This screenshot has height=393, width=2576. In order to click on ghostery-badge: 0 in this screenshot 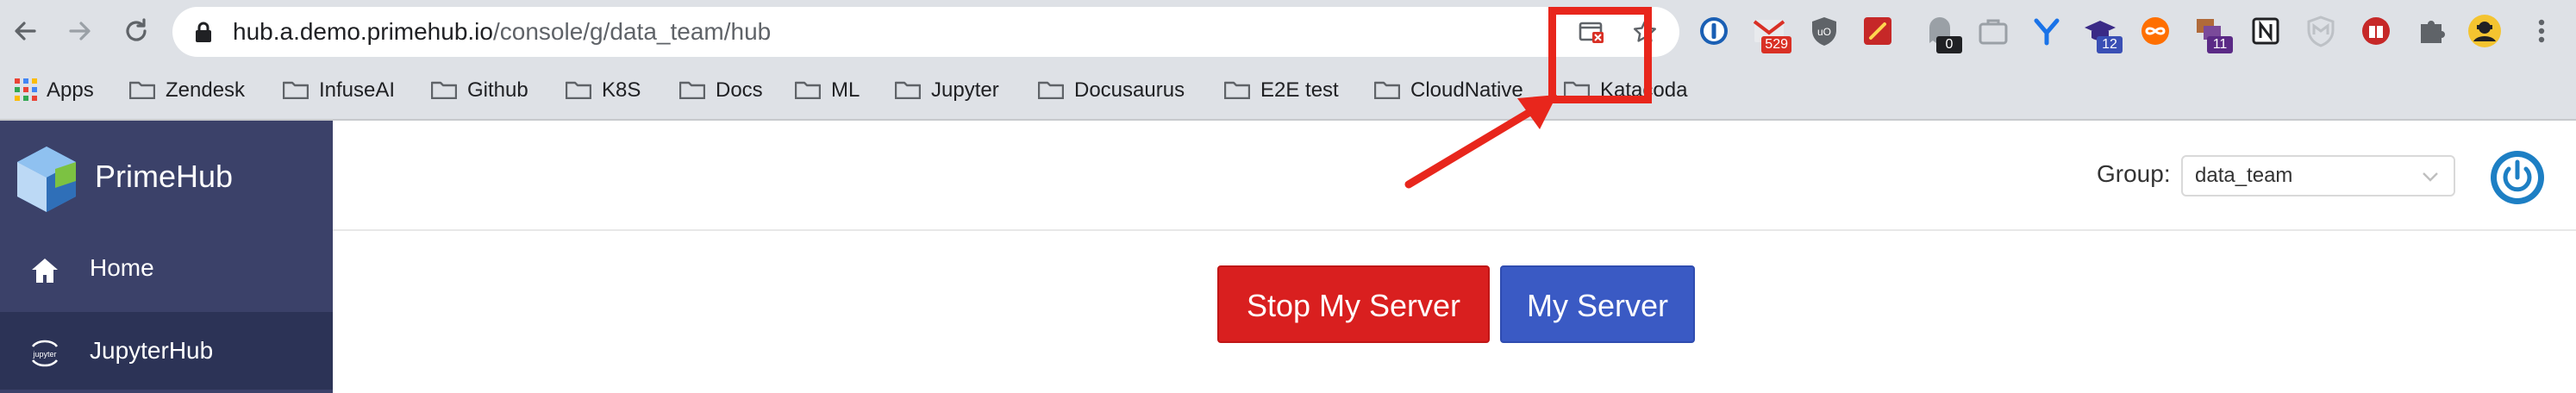, I will do `click(1949, 44)`.